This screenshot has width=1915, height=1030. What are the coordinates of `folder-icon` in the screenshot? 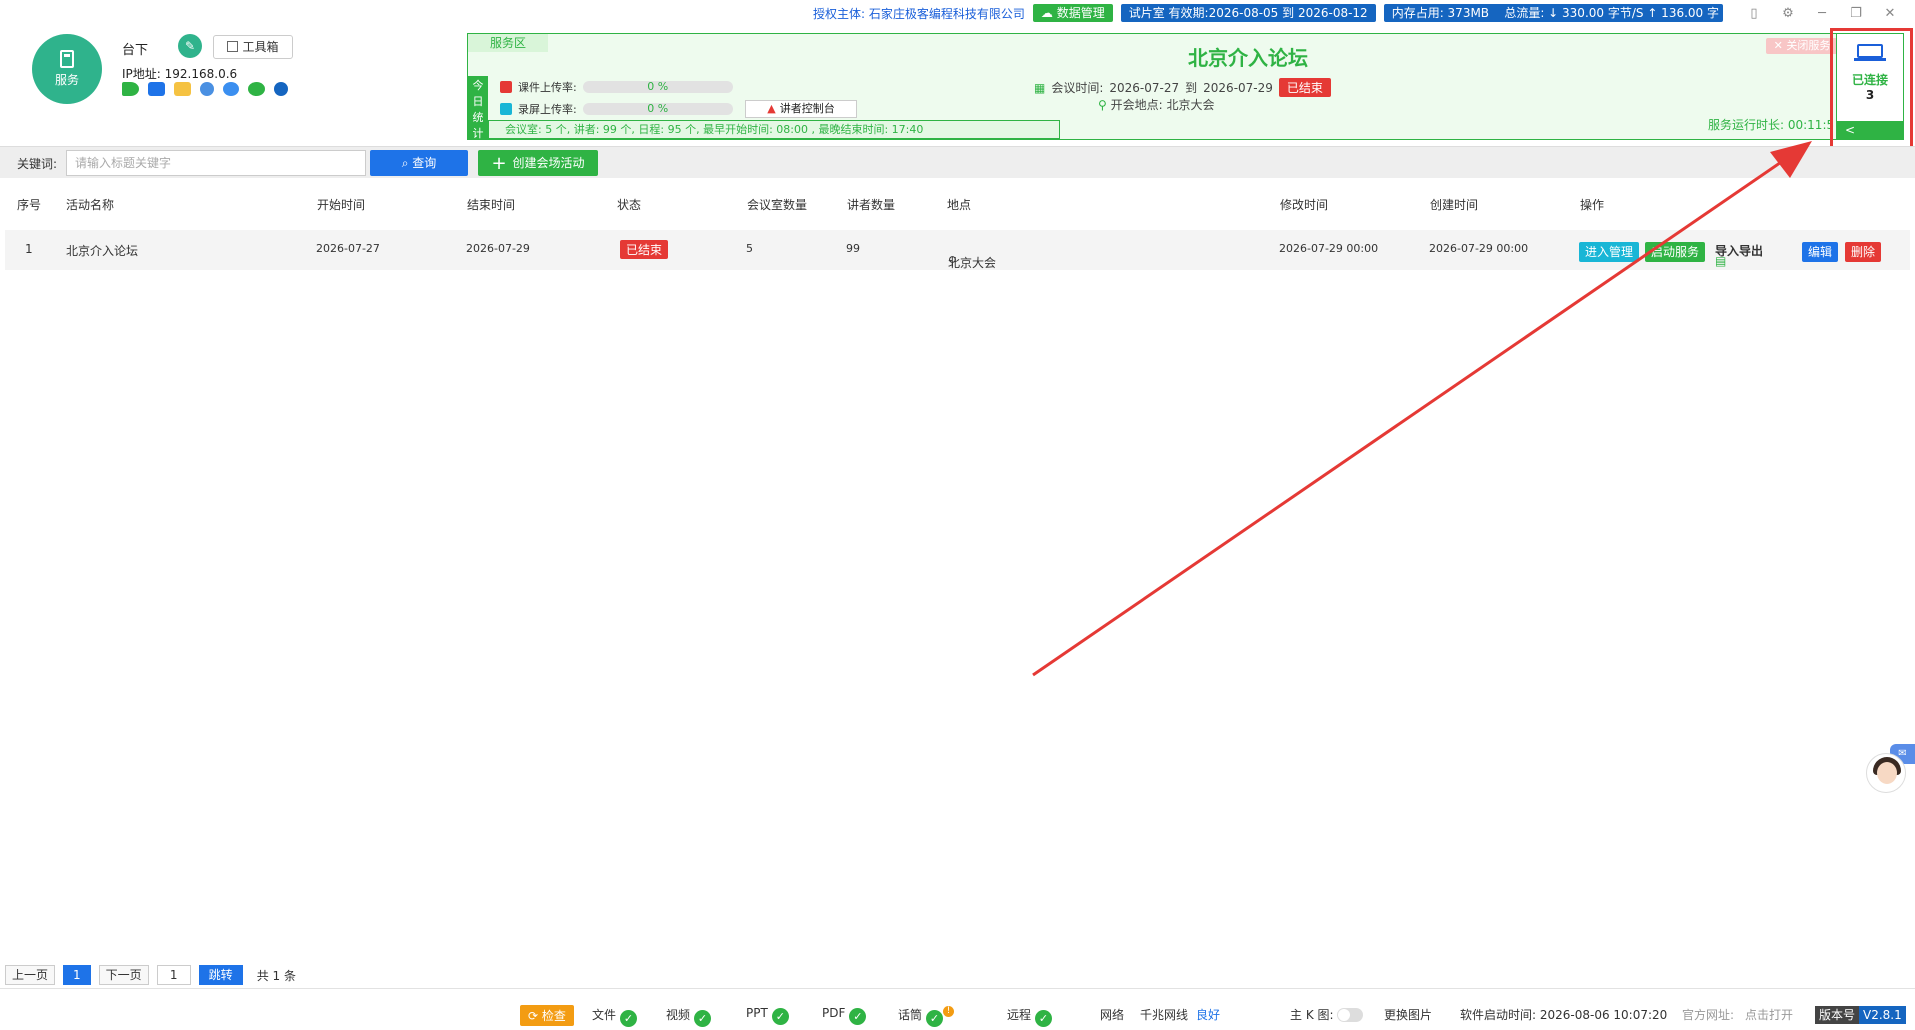 It's located at (182, 89).